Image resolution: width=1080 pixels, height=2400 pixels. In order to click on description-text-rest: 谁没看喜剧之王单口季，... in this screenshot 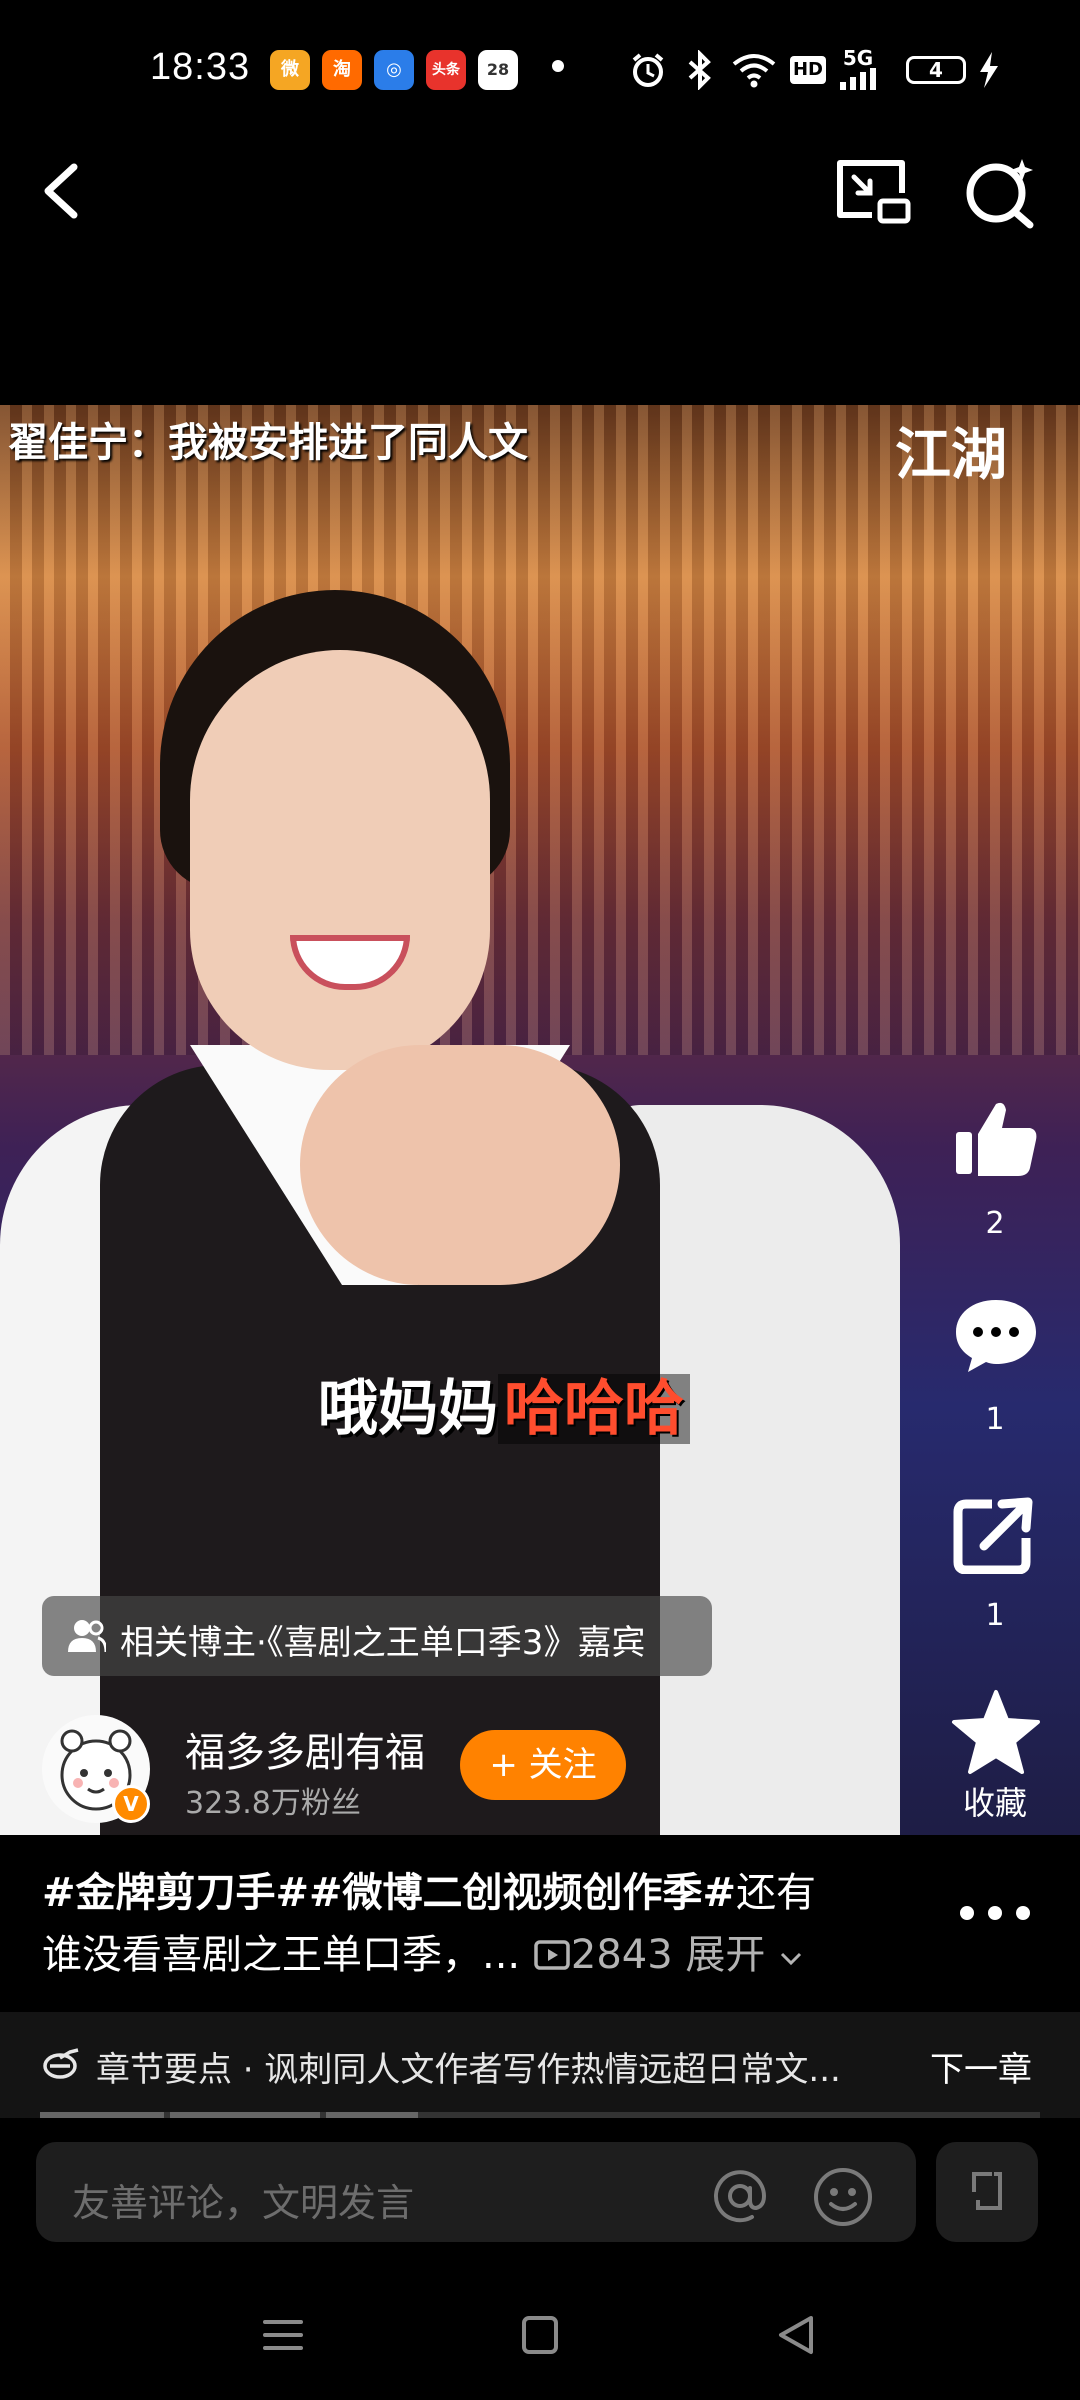, I will do `click(281, 1955)`.